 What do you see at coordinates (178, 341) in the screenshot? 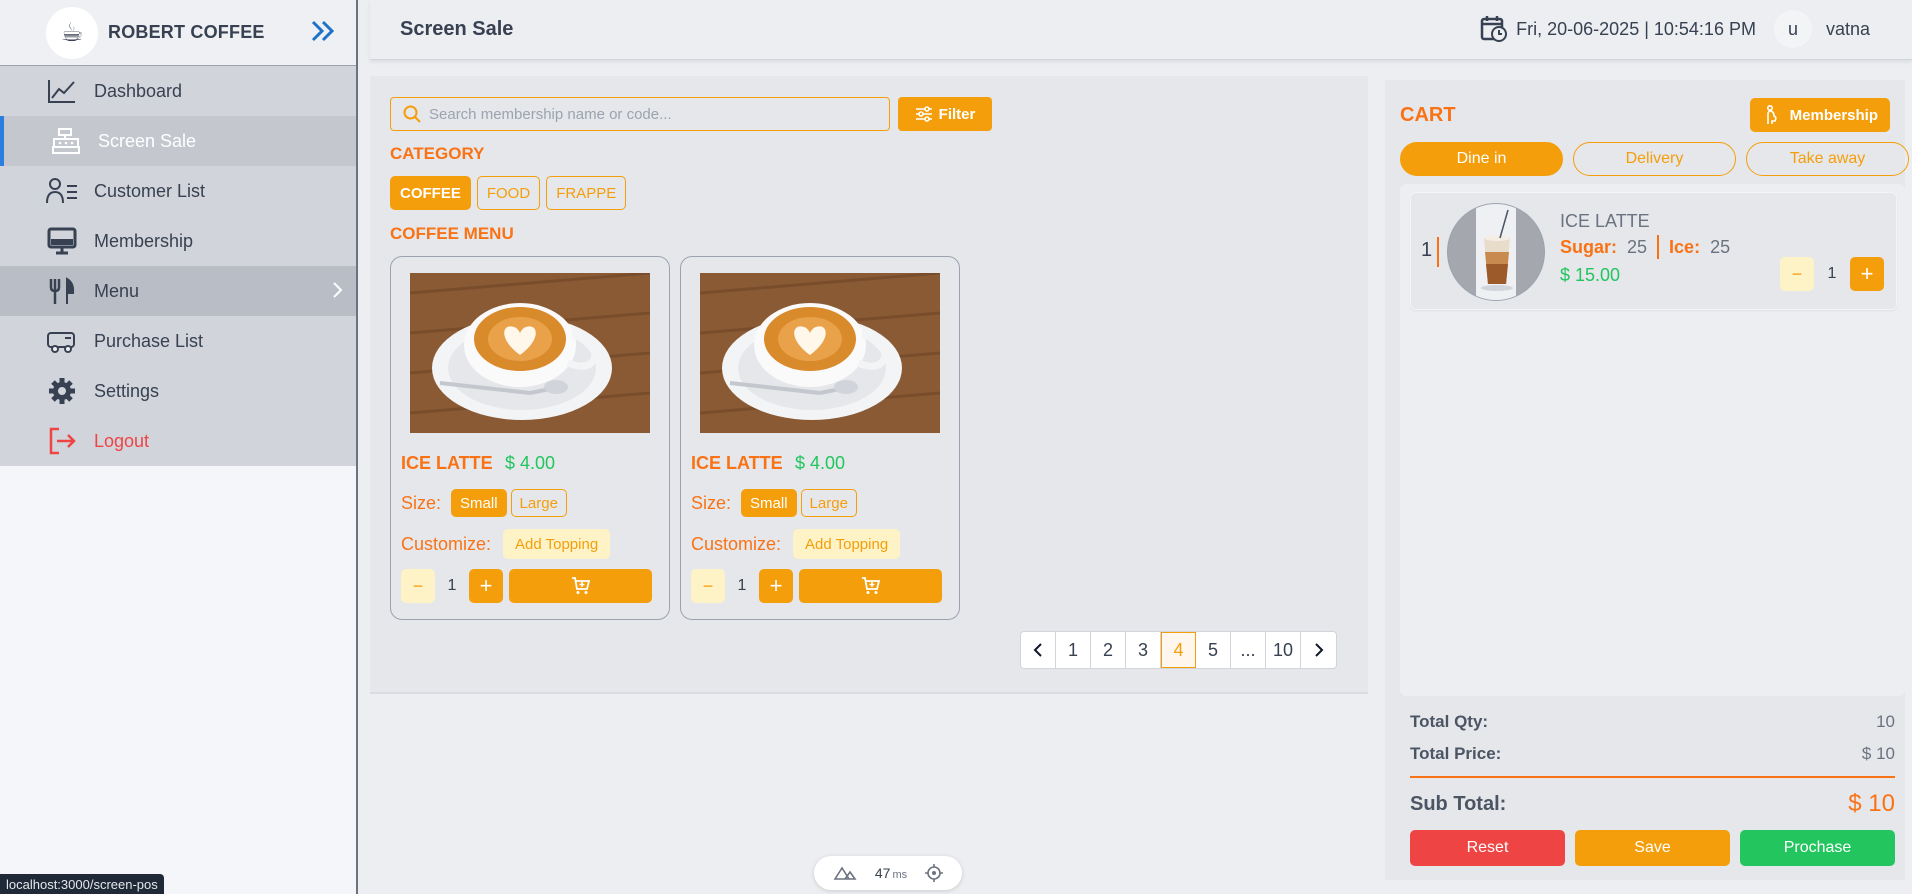
I see `sidebar-item-purchase-list: Purchase List` at bounding box center [178, 341].